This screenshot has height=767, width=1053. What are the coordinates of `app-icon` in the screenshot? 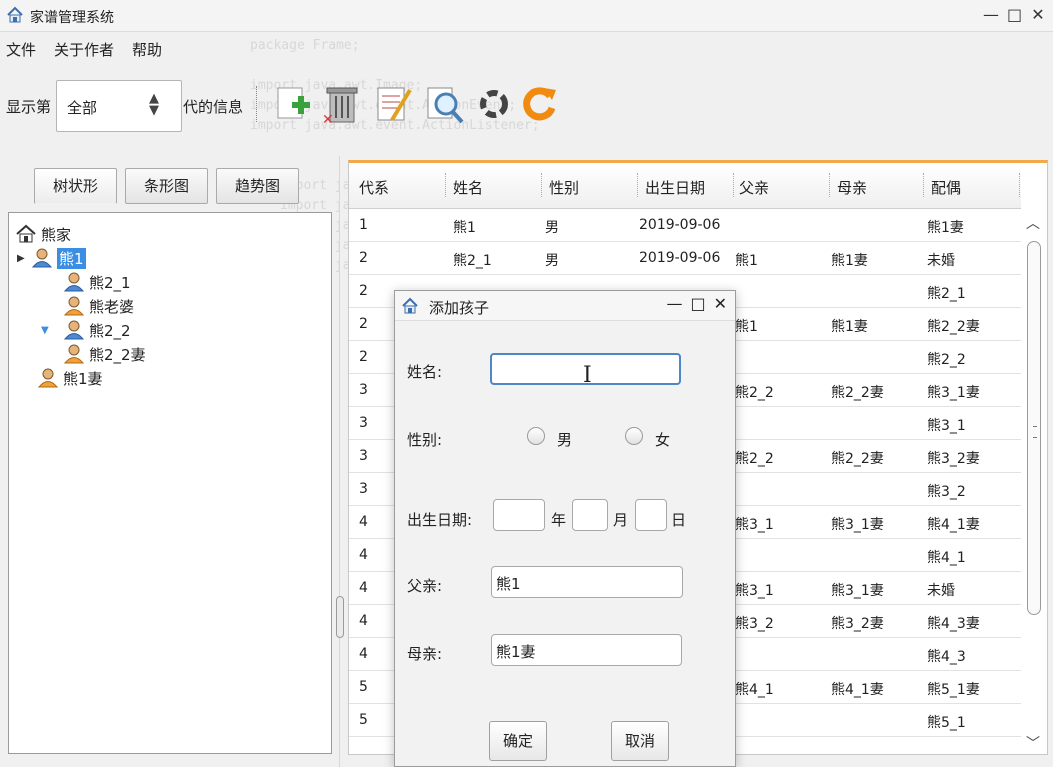 It's located at (410, 305).